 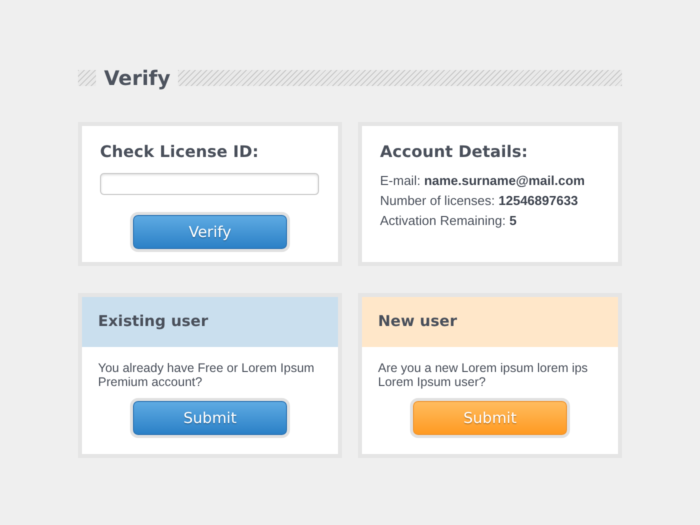 I want to click on license-id-field, so click(x=209, y=184).